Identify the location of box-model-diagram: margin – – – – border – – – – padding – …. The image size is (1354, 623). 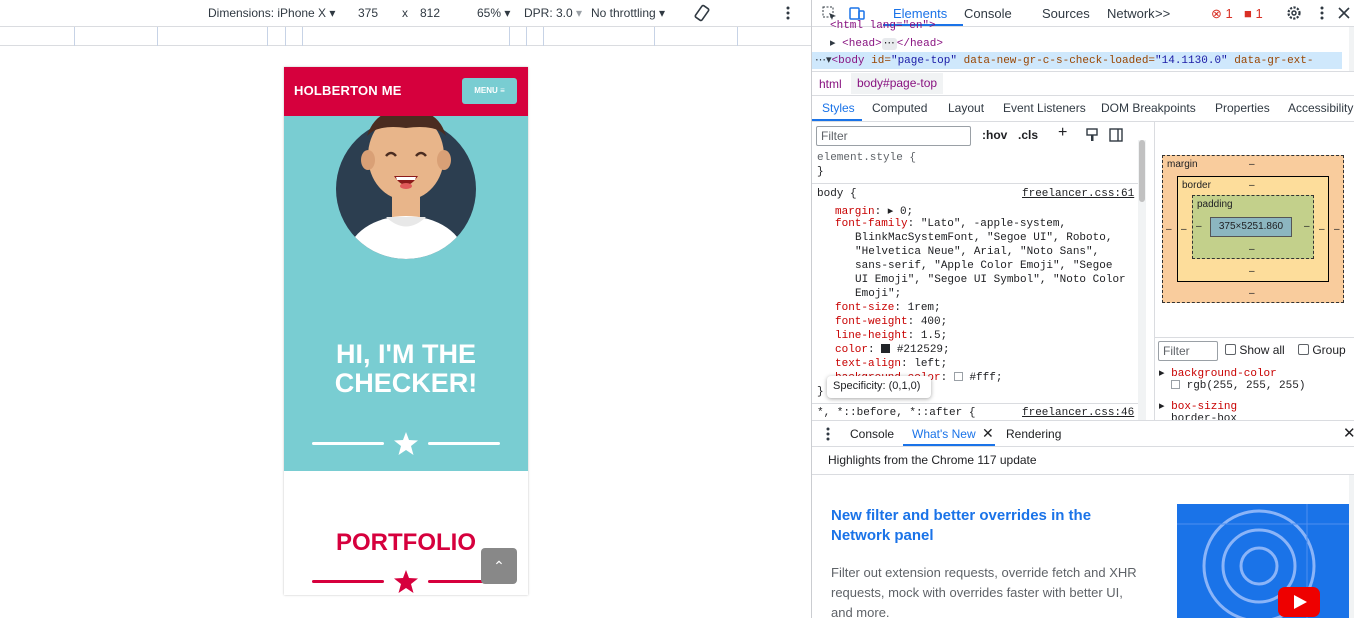
(1254, 229).